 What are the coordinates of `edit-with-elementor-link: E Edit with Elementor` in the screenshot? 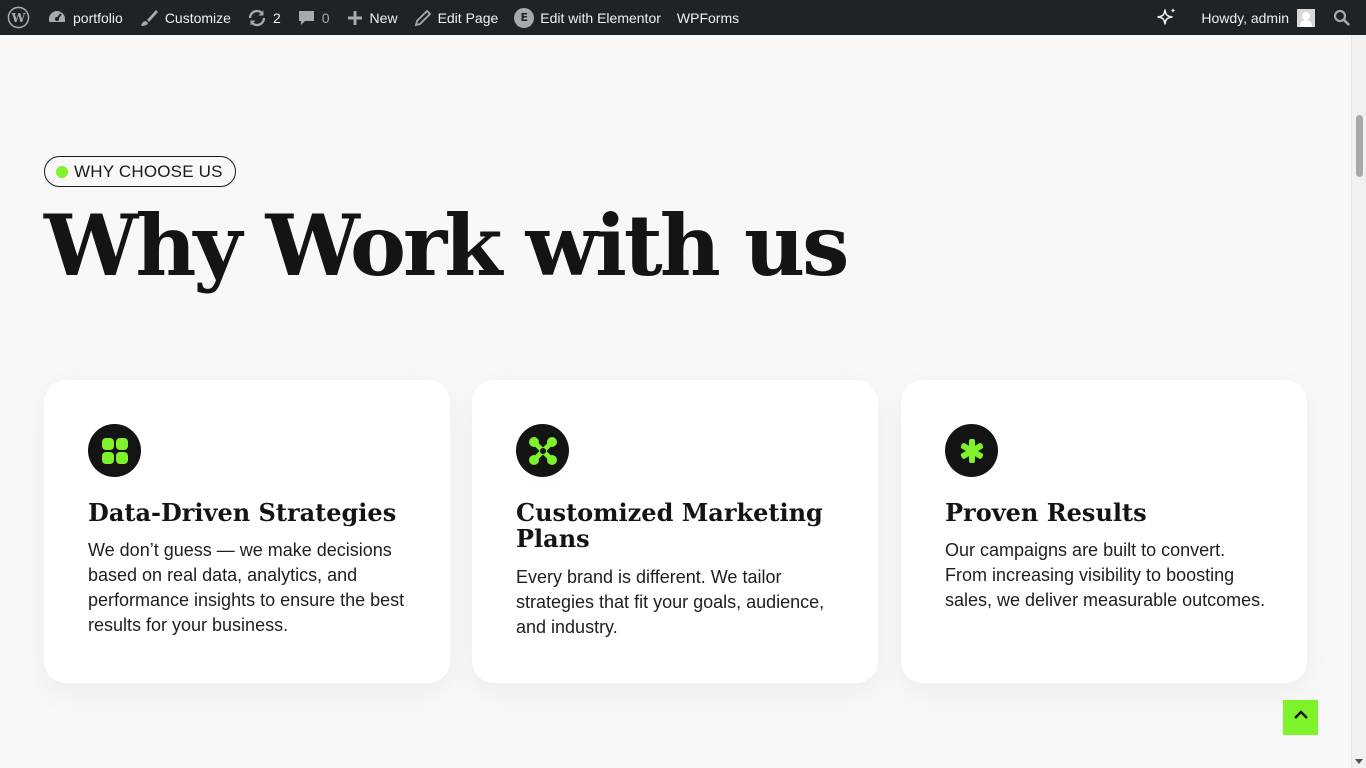 It's located at (587, 17).